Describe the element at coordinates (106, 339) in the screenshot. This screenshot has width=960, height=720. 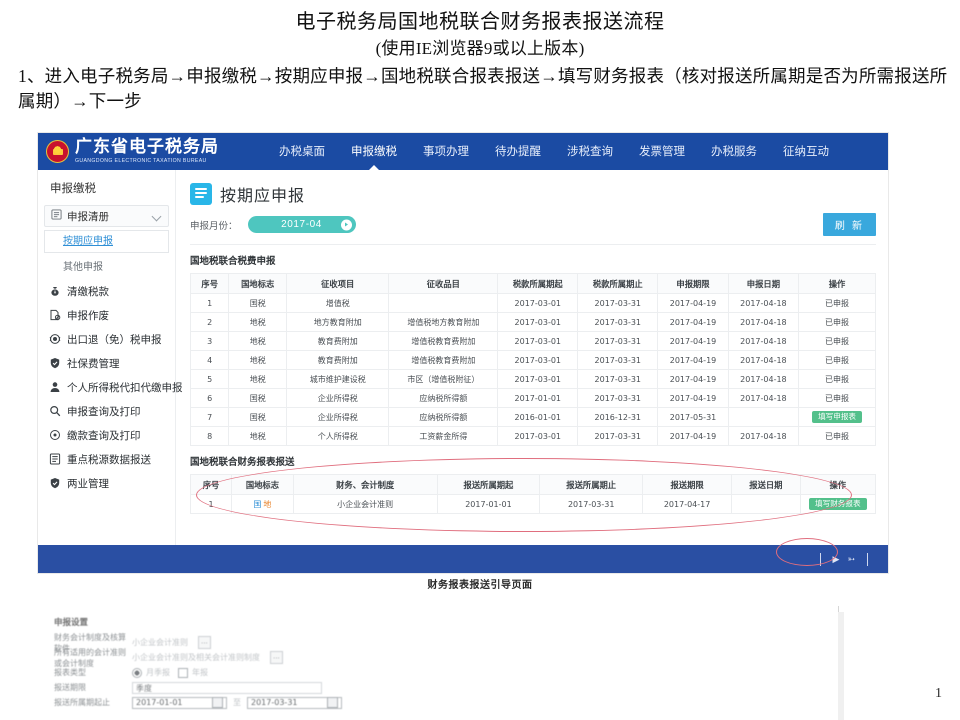
I see `sidebar-item-export-refund: 出口退（免）税申报` at that location.